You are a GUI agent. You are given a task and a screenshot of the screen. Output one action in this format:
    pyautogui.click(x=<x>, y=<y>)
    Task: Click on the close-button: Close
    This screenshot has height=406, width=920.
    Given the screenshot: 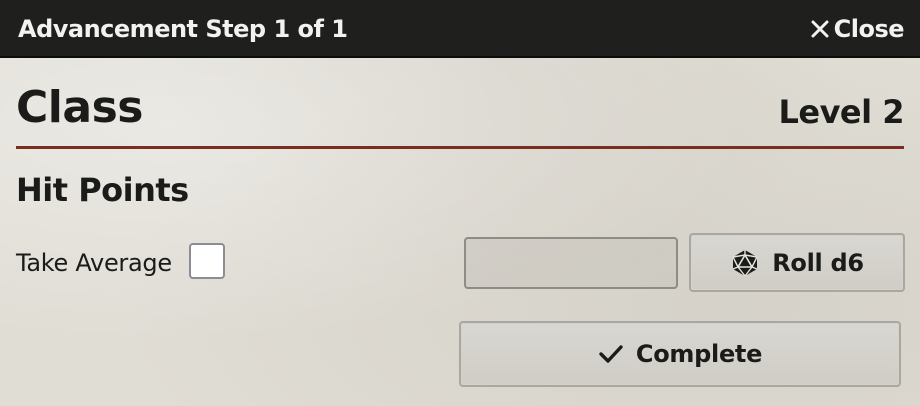 What is the action you would take?
    pyautogui.click(x=857, y=29)
    